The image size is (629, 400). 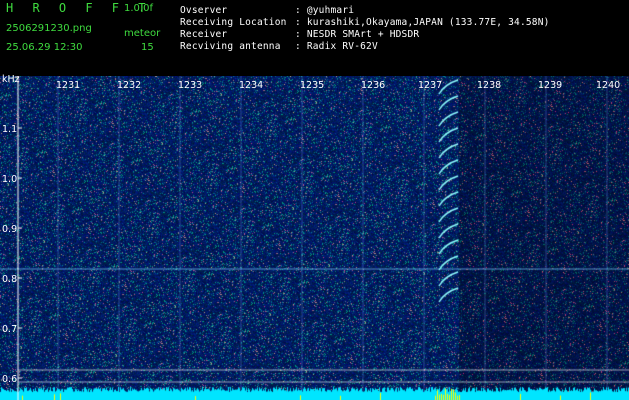 I want to click on observer-value: : @yuhmari, so click(x=325, y=10).